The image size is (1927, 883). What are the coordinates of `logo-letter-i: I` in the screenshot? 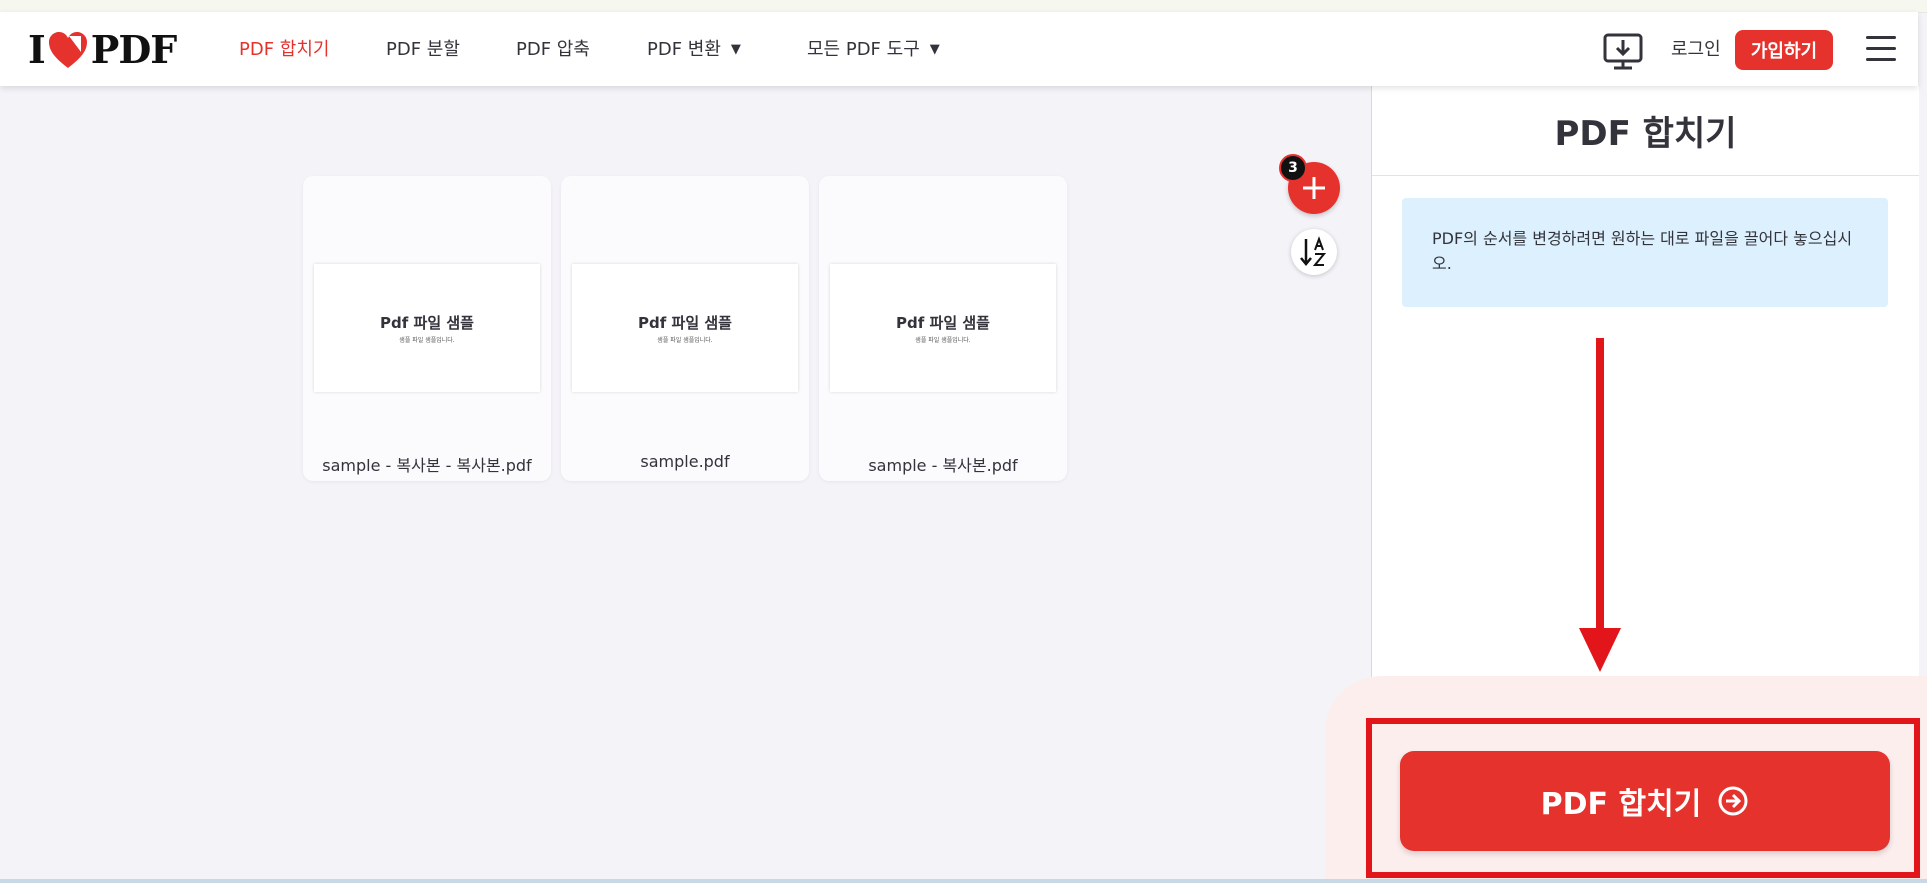 It's located at (37, 49).